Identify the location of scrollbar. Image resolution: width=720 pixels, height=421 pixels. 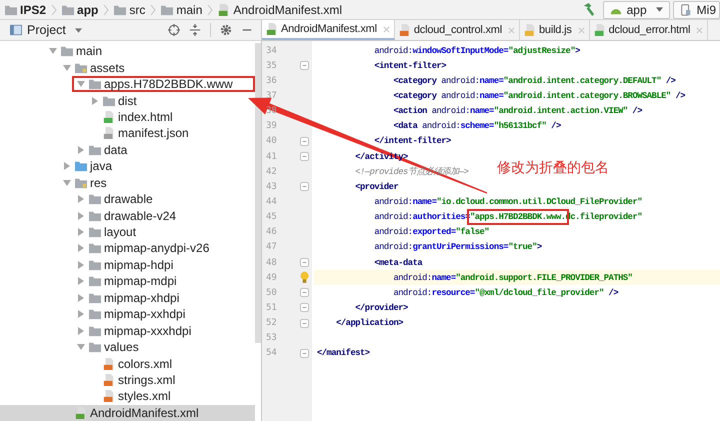
(257, 193).